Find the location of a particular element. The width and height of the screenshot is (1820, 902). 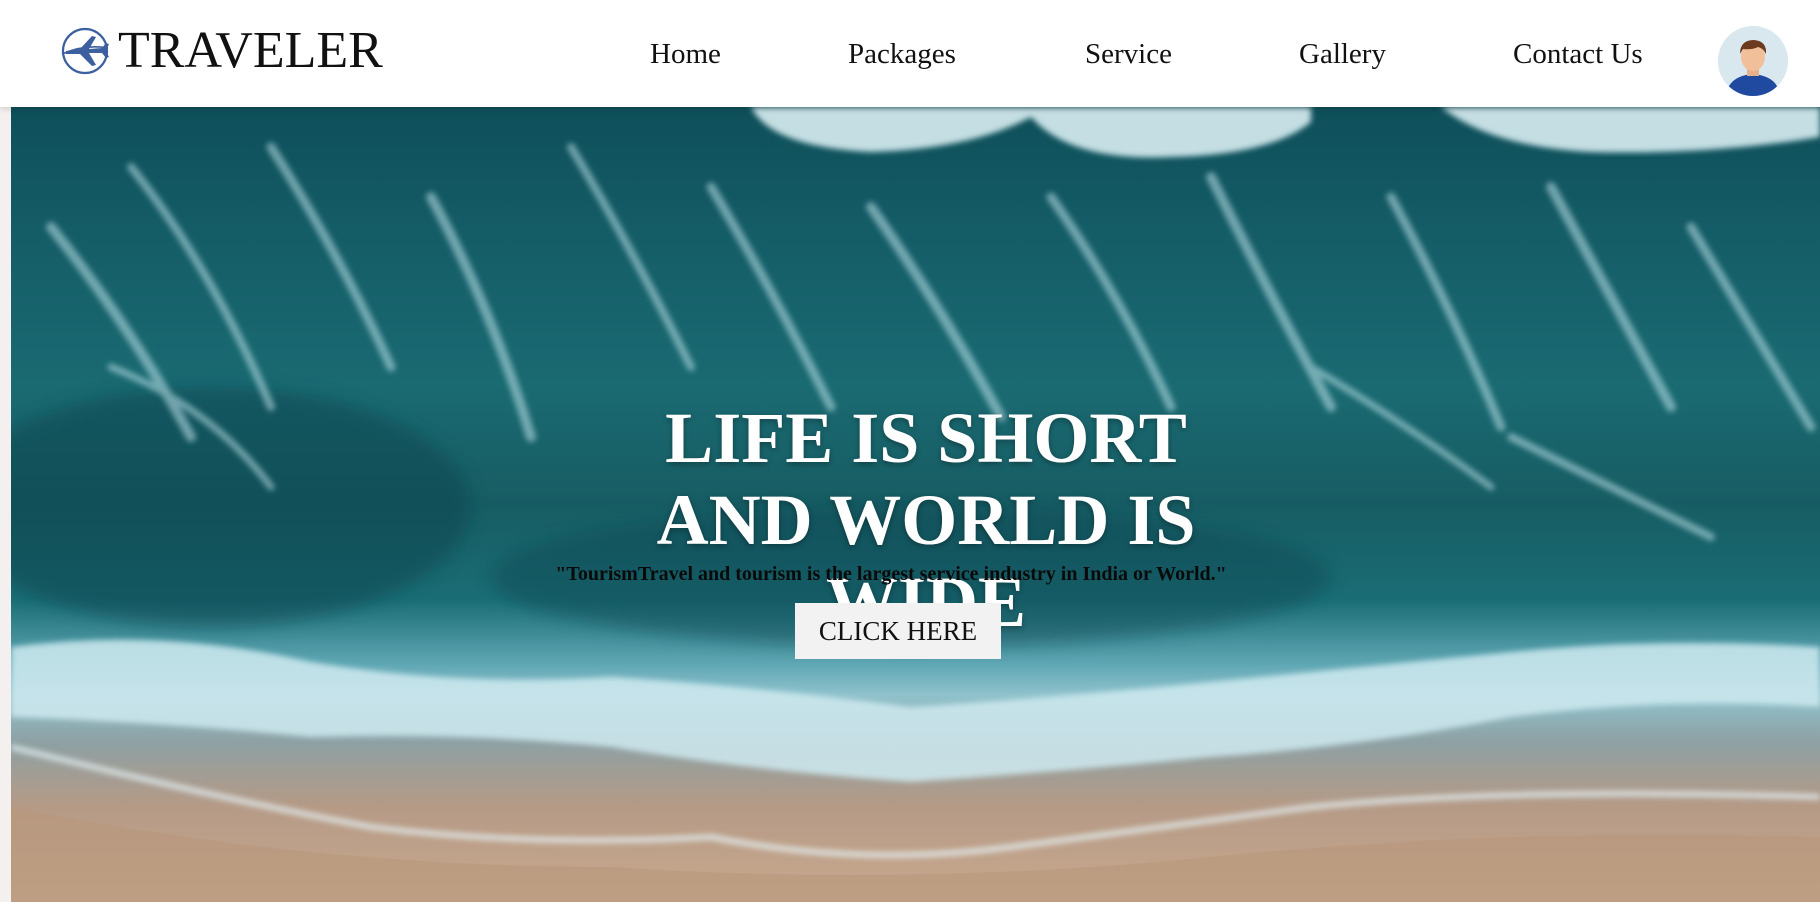

left-edge-strip is located at coordinates (5, 504).